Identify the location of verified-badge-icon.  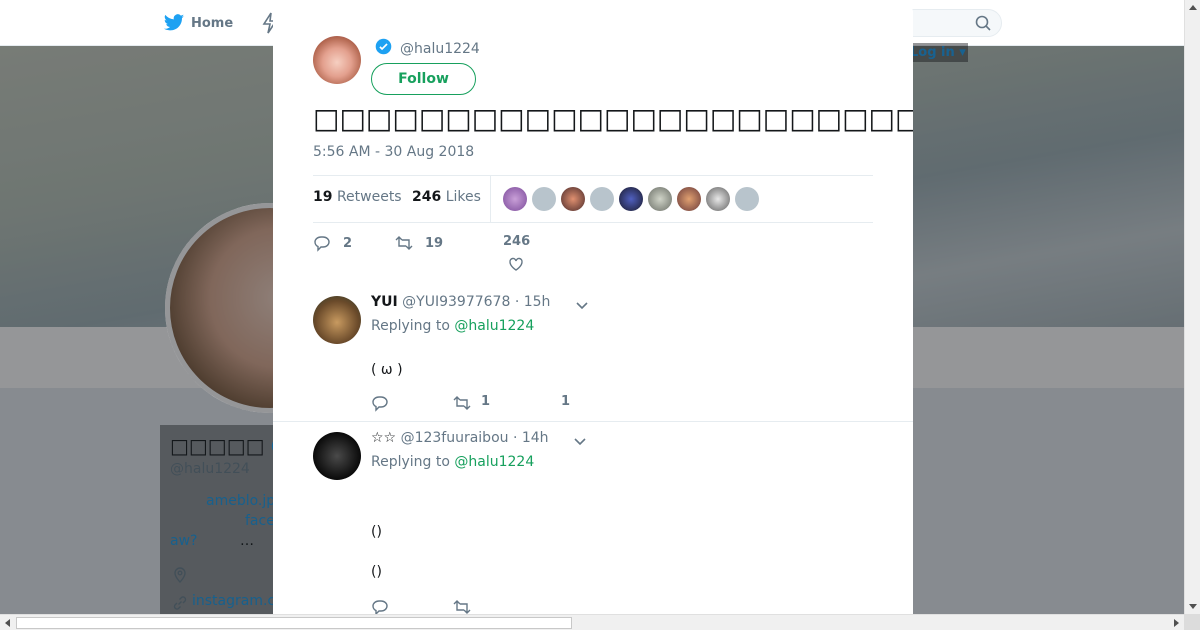
(383, 46).